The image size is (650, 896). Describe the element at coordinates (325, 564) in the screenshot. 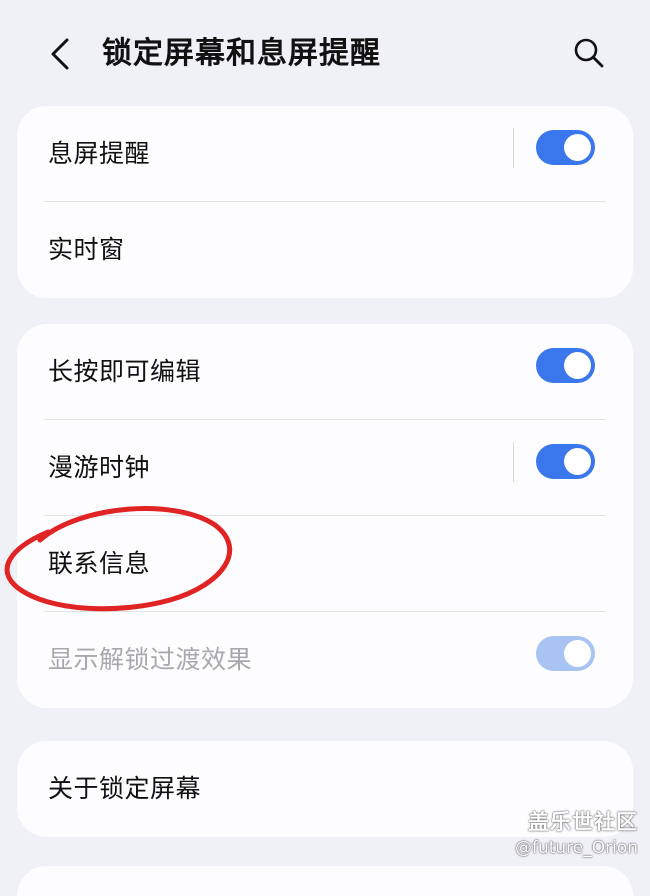

I see `setting-row-contact-info: 联系信息` at that location.